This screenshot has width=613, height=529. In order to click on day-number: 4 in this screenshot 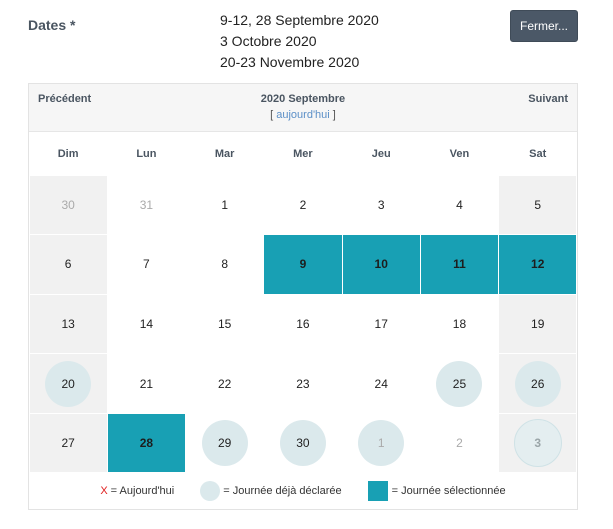, I will do `click(459, 204)`.